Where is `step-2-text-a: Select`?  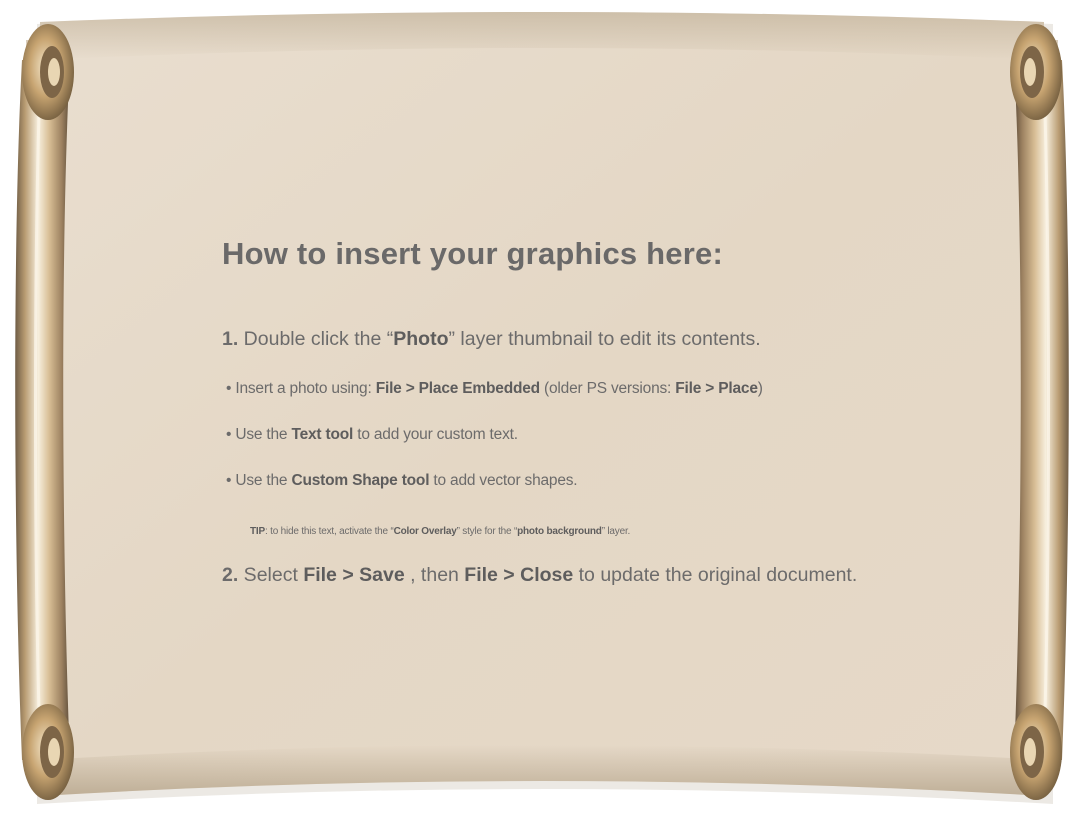 step-2-text-a: Select is located at coordinates (271, 575).